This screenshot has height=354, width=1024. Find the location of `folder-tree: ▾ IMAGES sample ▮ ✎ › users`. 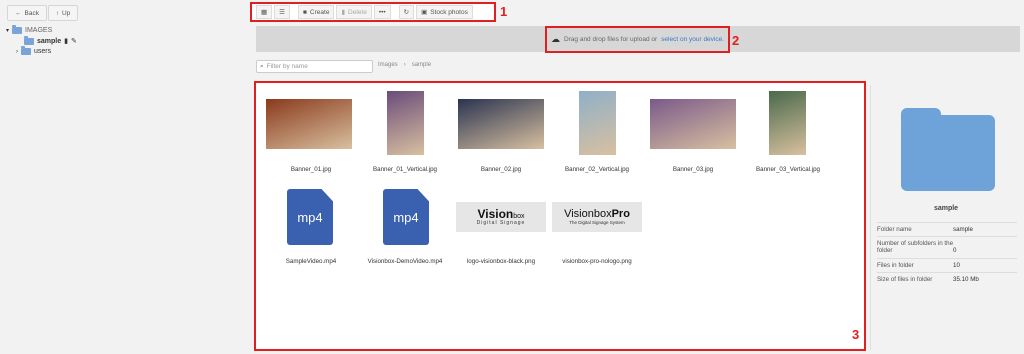

folder-tree: ▾ IMAGES sample ▮ ✎ › users is located at coordinates (41, 40).